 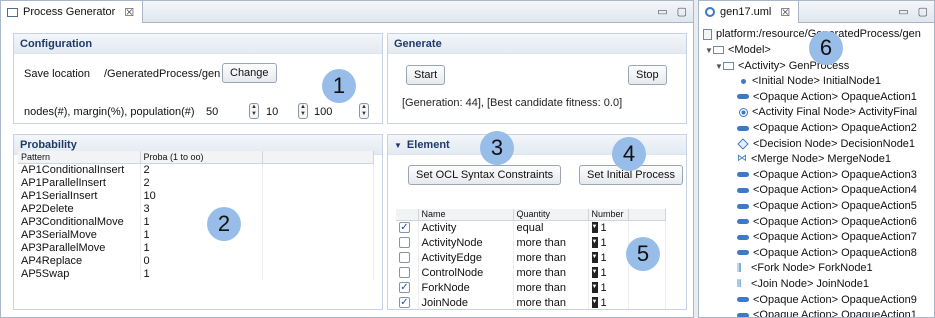 I want to click on tree-item: <Activity Final Node> ActivityFinal, so click(x=810, y=113).